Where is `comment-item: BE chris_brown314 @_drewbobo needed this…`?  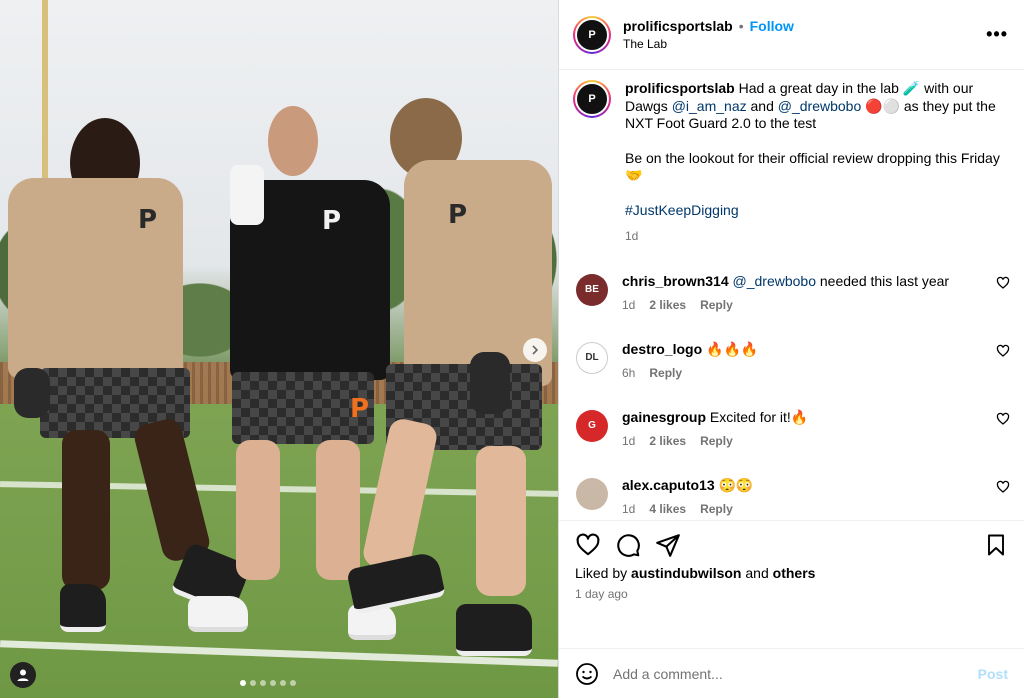 comment-item: BE chris_brown314 @_drewbobo needed this… is located at coordinates (791, 293).